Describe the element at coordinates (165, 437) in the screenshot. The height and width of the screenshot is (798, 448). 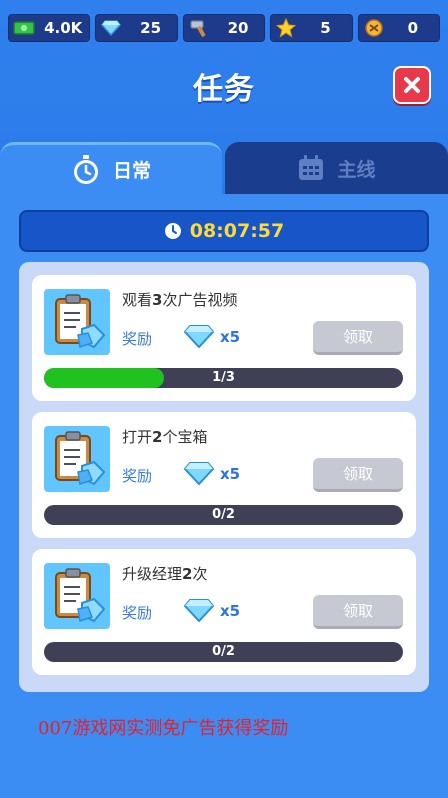
I see `task-title: 打开2个宝箱` at that location.